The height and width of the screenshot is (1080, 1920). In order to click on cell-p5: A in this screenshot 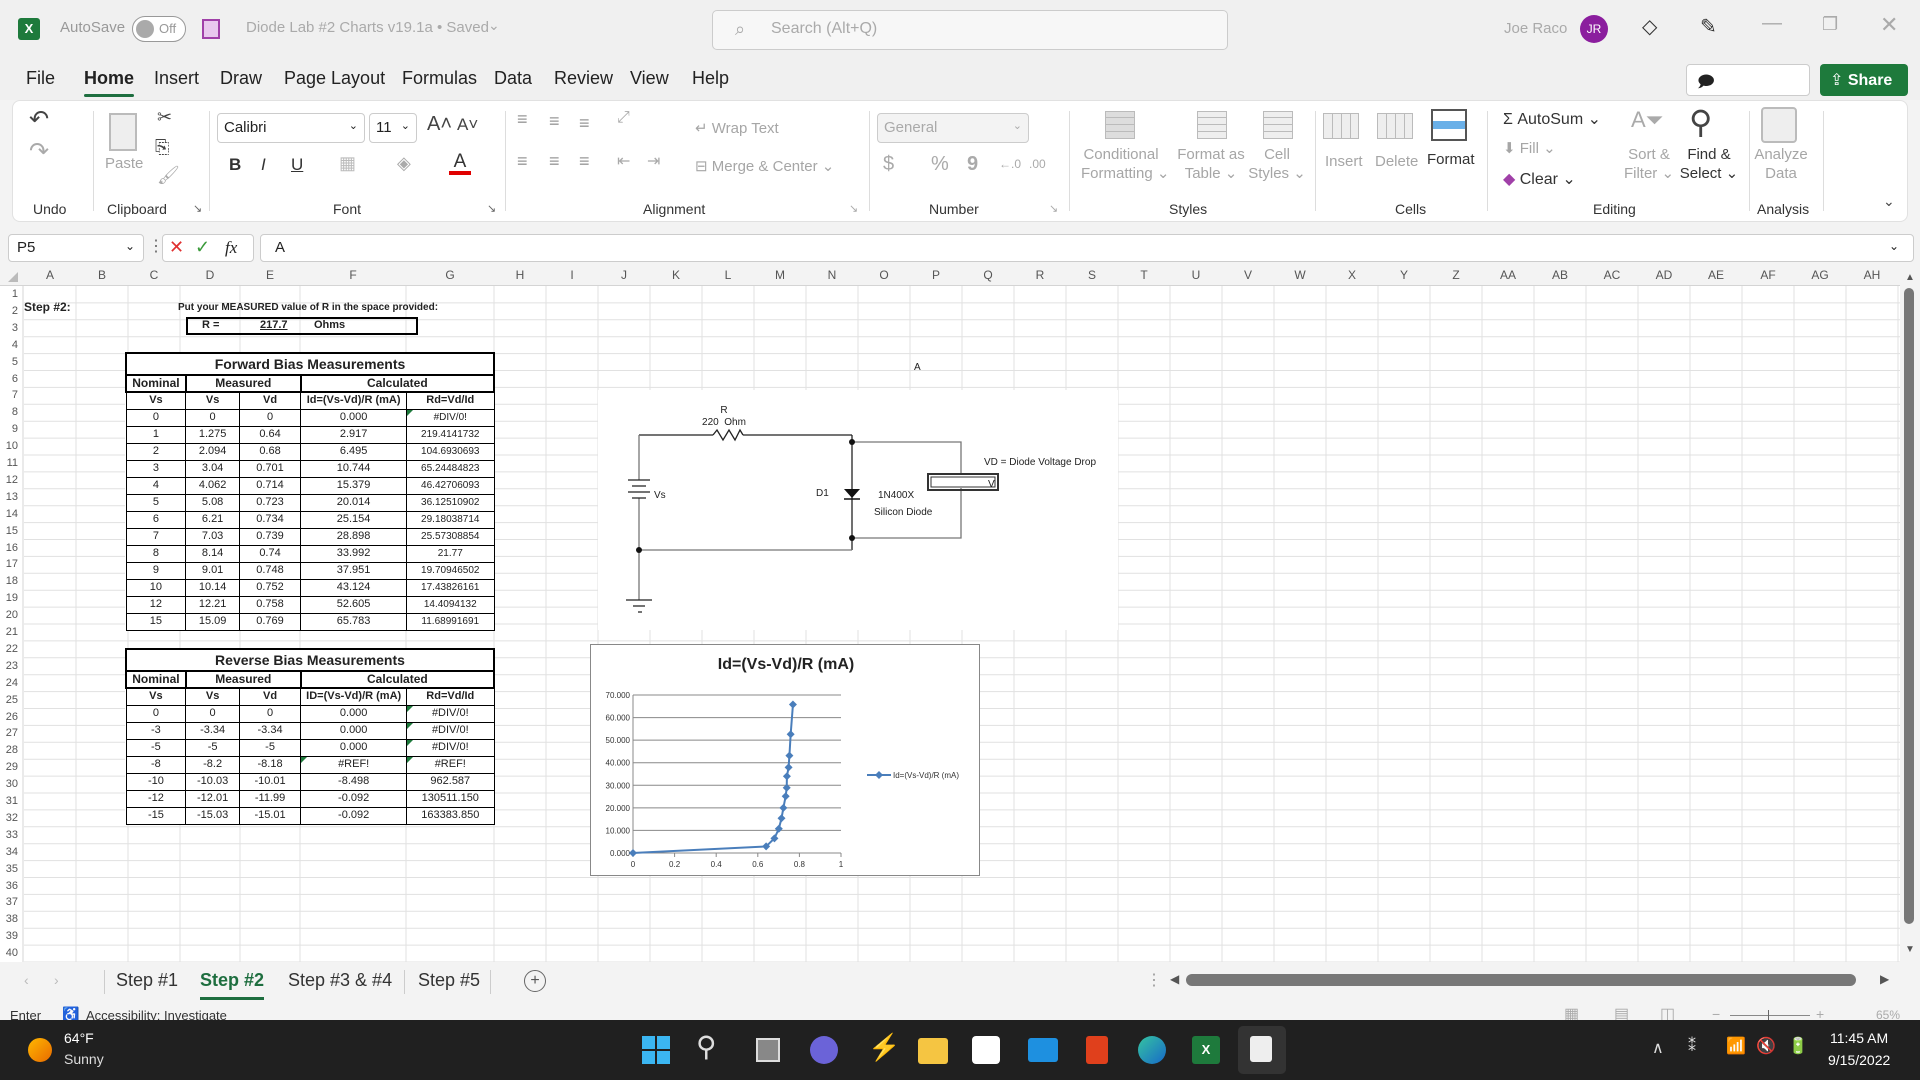, I will do `click(917, 368)`.